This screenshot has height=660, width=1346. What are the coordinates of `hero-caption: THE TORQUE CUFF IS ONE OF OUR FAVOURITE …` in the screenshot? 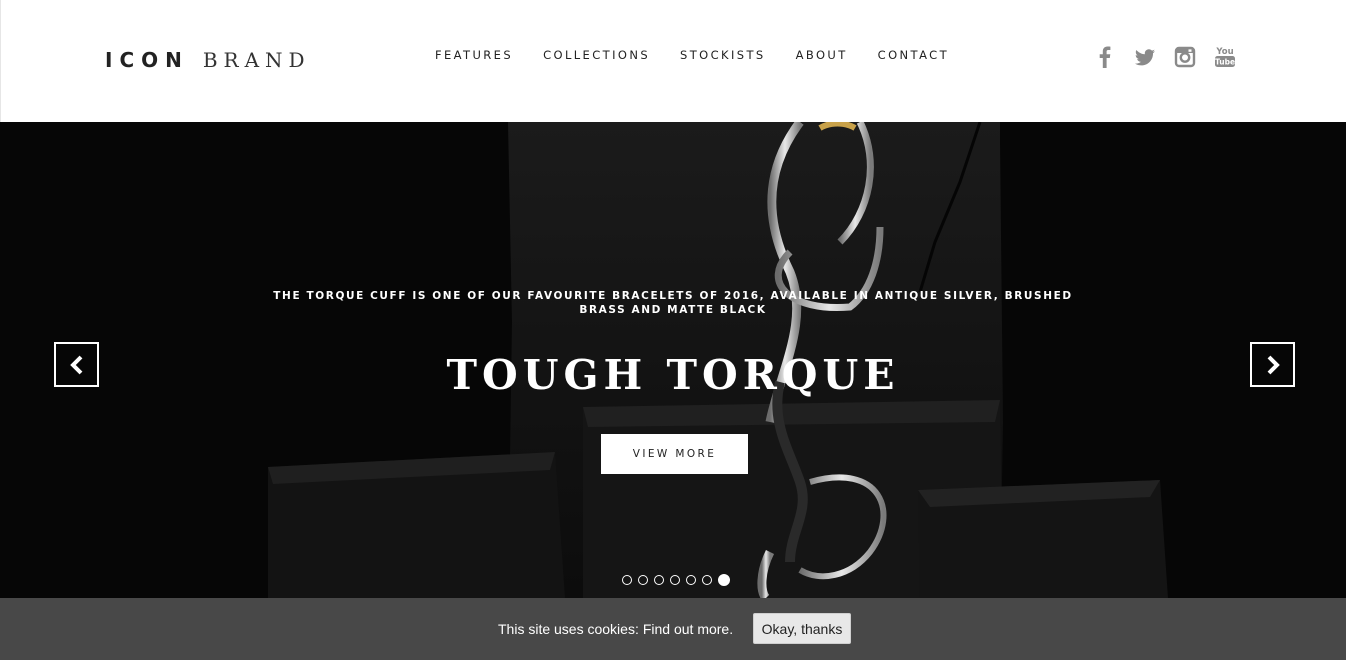 It's located at (673, 303).